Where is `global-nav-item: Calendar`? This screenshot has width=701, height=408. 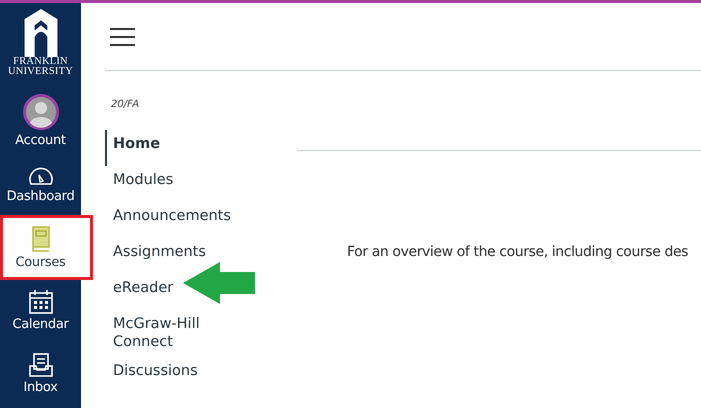 global-nav-item: Calendar is located at coordinates (40, 310).